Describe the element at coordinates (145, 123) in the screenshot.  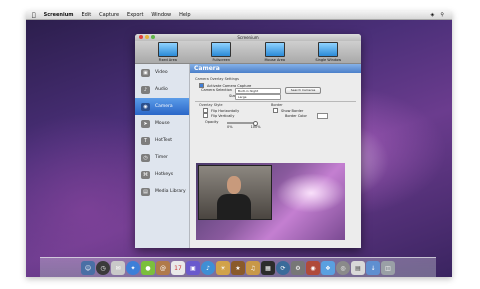
I see `mouse-icon: ➤` at that location.